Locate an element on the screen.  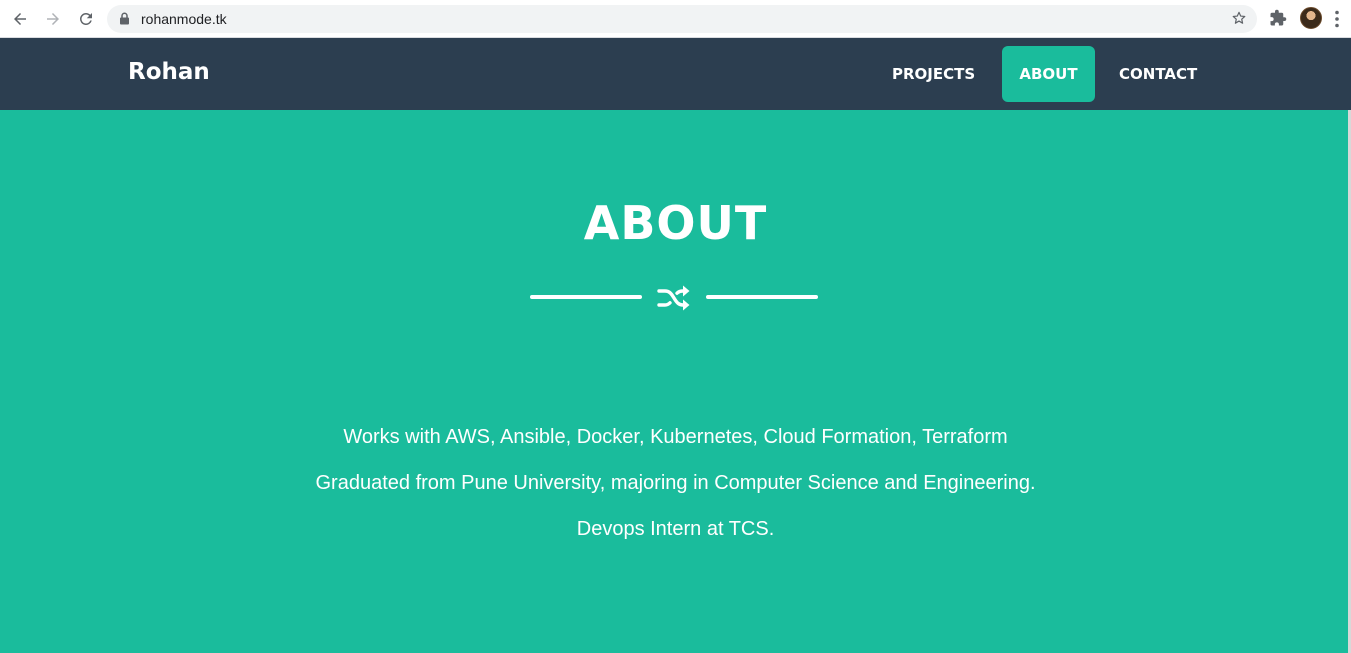
url-text: rohanmode.tk is located at coordinates (184, 19).